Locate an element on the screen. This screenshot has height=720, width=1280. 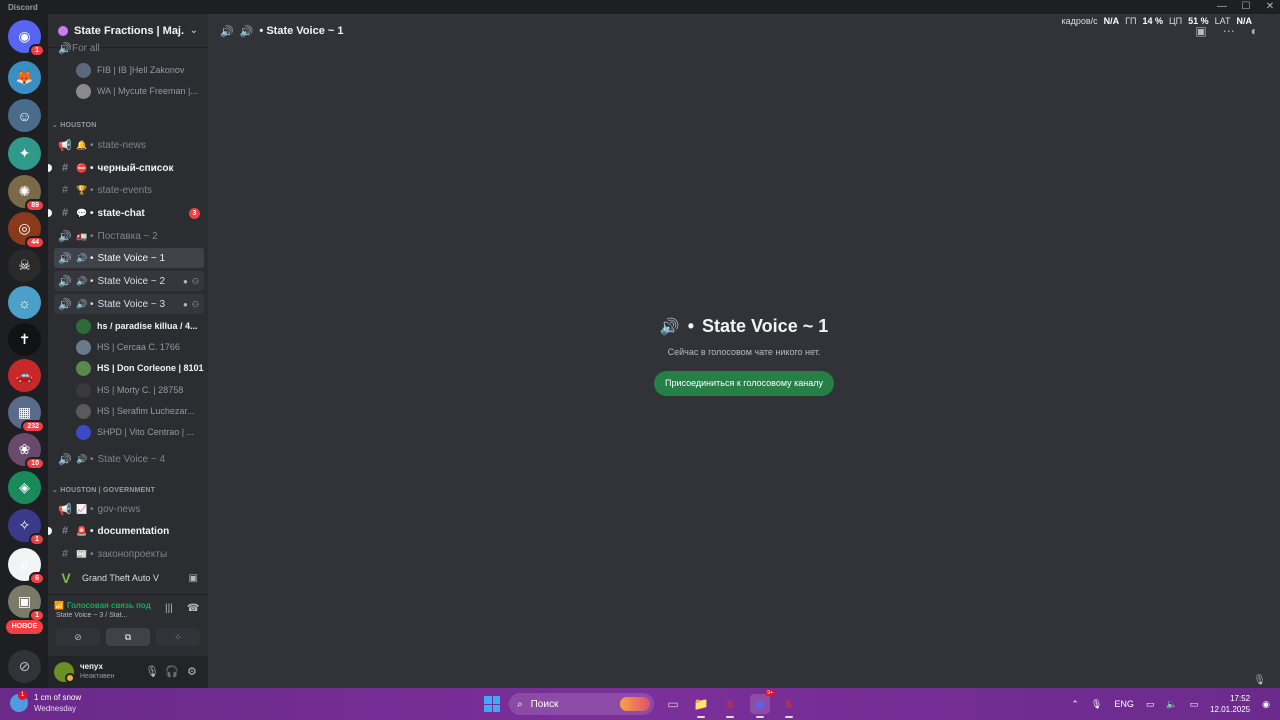
app-figure-icon: ♞ is located at coordinates (730, 704).